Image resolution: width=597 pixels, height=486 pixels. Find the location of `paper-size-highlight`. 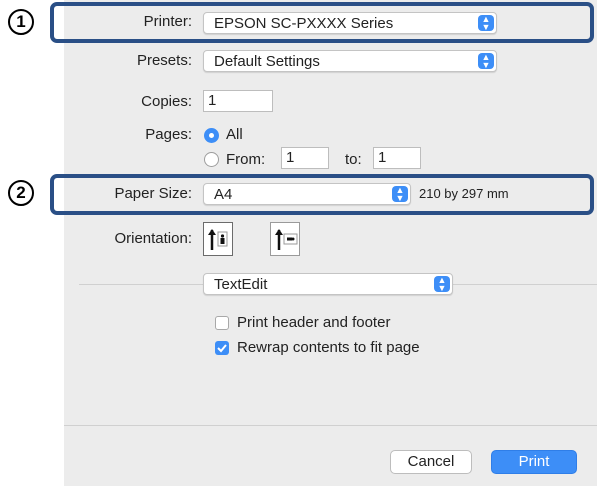

paper-size-highlight is located at coordinates (322, 194).